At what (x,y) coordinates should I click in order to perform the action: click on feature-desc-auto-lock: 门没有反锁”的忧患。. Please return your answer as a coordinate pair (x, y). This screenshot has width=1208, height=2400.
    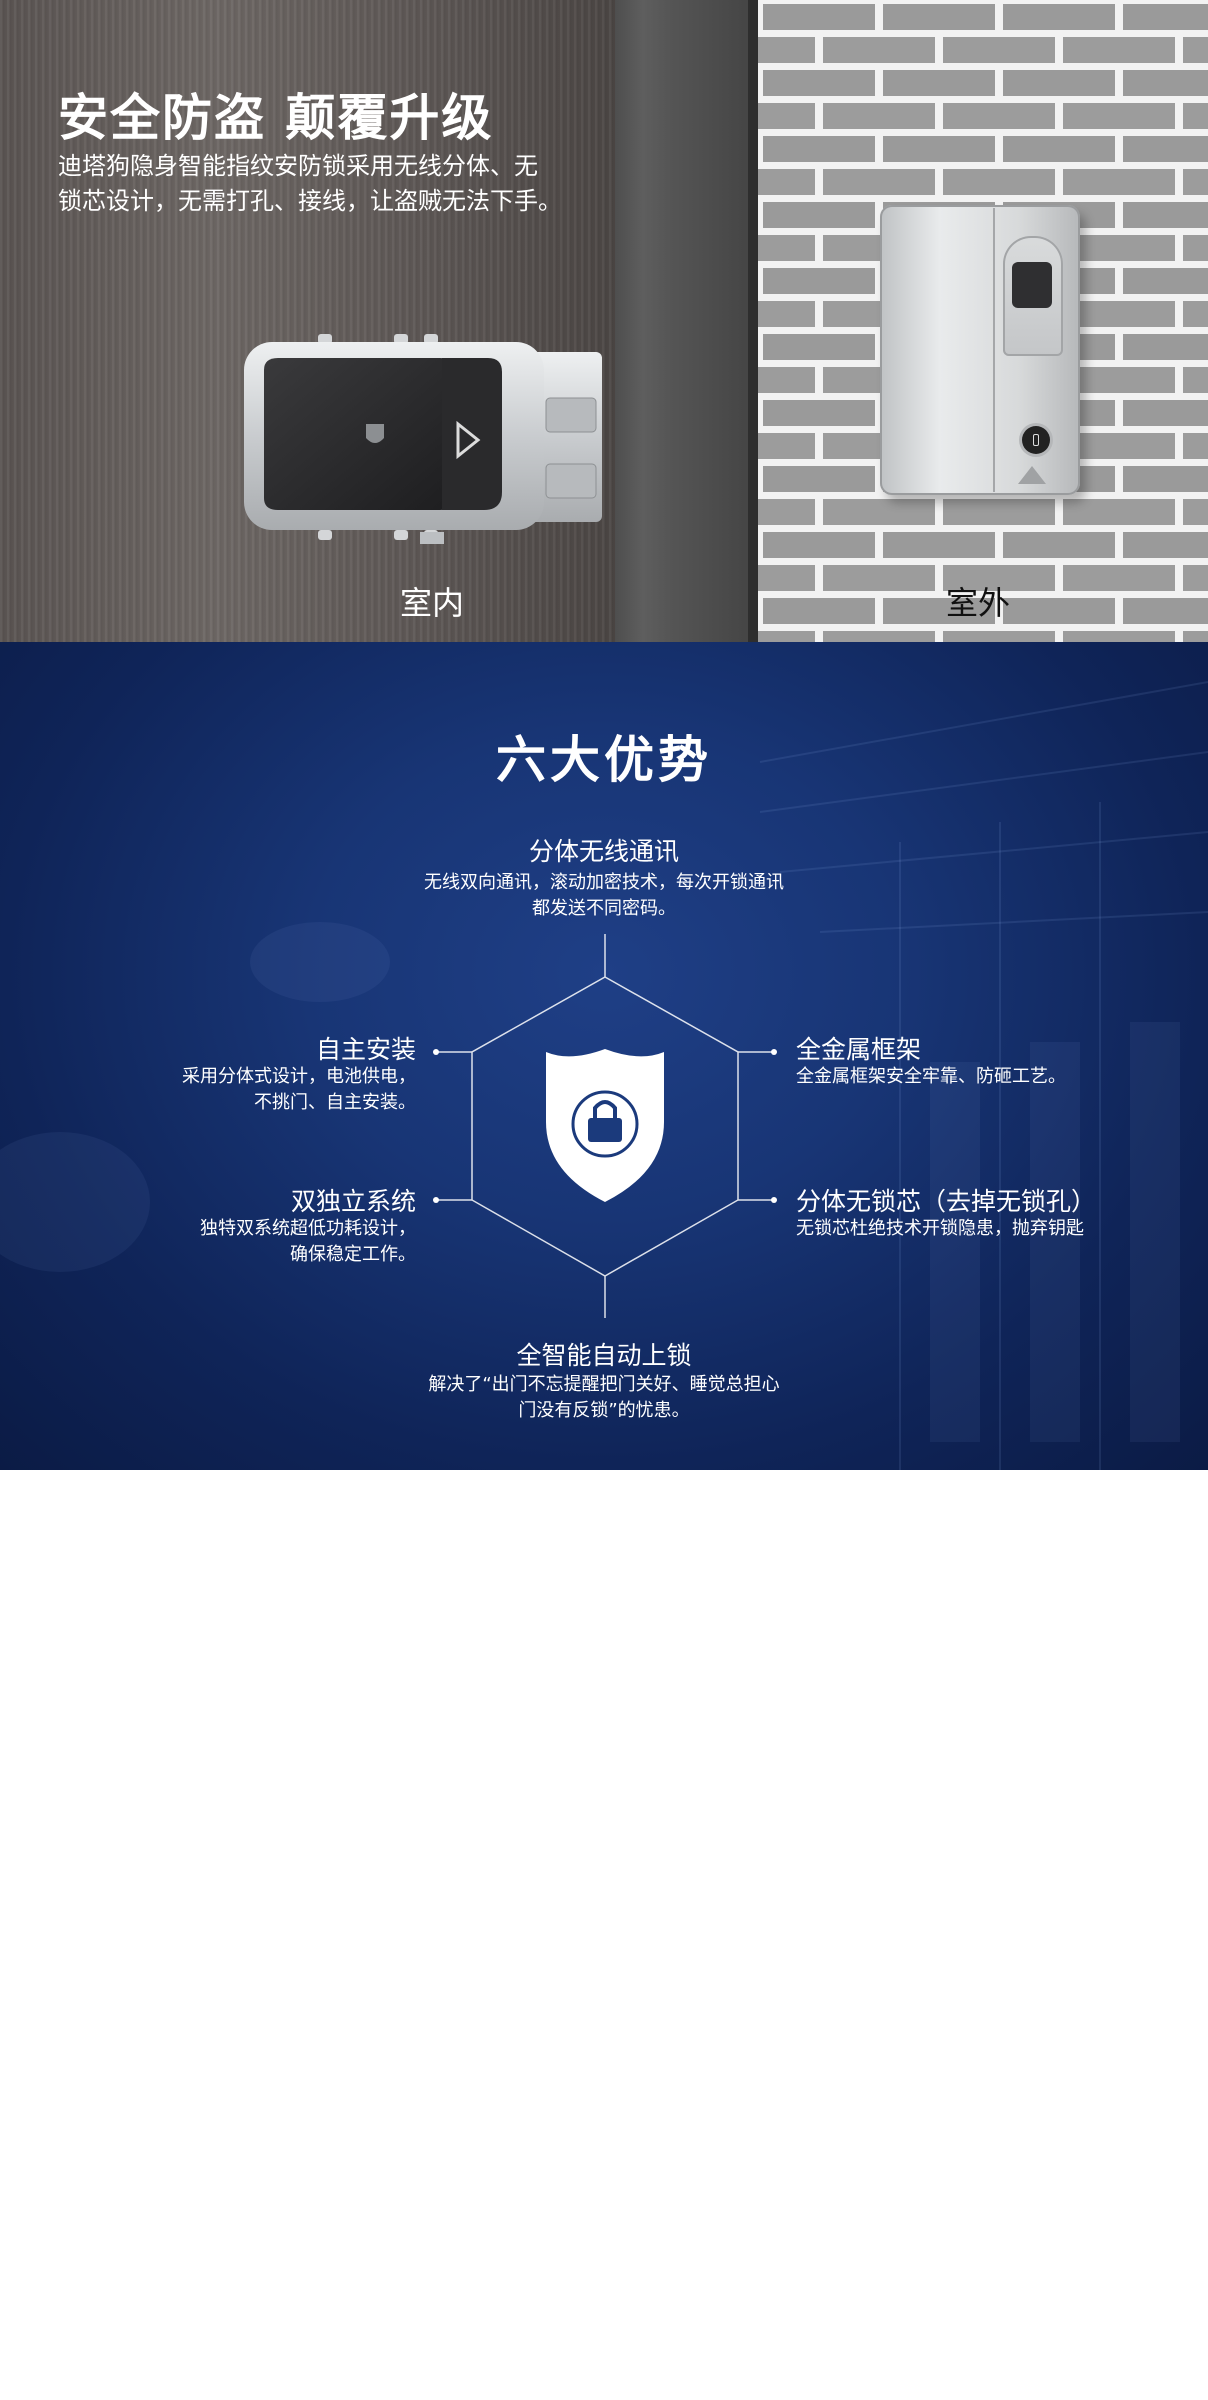
    Looking at the image, I should click on (604, 1410).